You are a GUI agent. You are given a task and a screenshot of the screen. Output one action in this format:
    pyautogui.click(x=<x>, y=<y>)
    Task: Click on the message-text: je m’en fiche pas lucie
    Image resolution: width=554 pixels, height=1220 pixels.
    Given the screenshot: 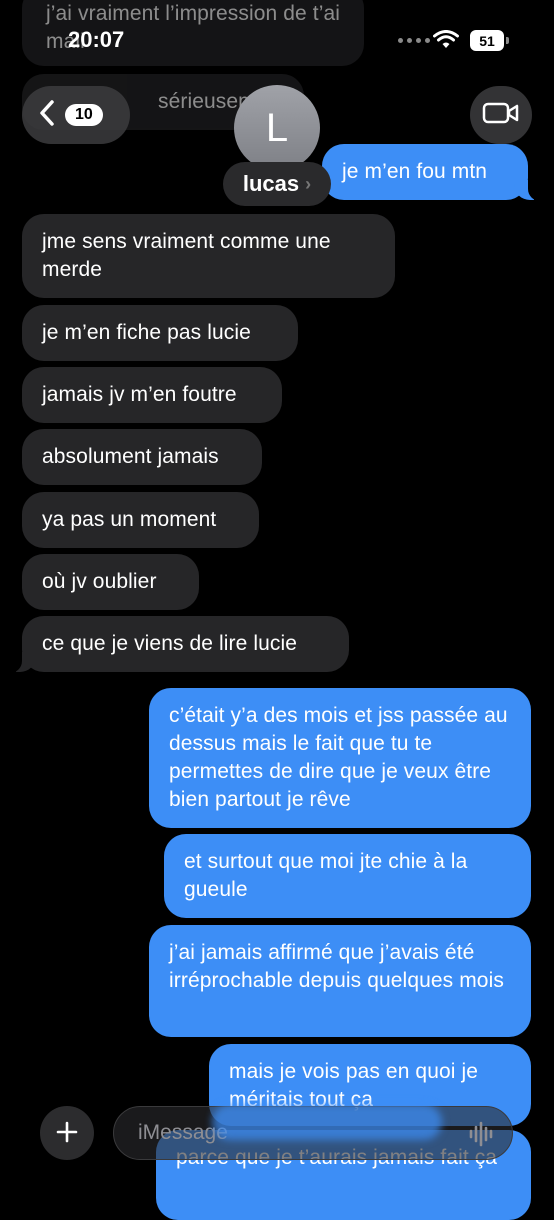 What is the action you would take?
    pyautogui.click(x=146, y=332)
    